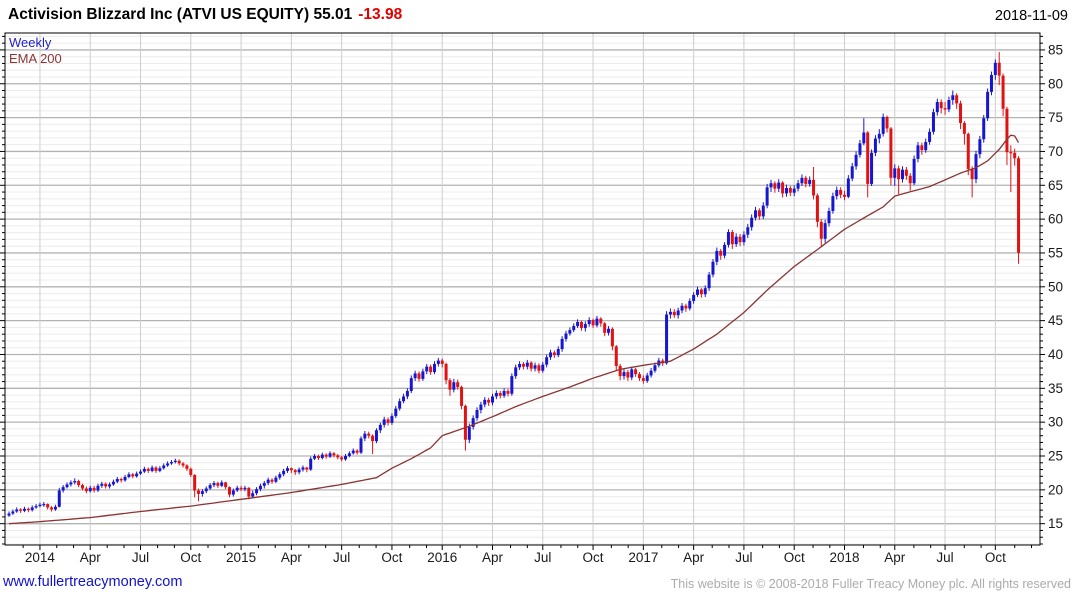 The height and width of the screenshot is (600, 1075). Describe the element at coordinates (1055, 388) in the screenshot. I see `svg-text: 35` at that location.